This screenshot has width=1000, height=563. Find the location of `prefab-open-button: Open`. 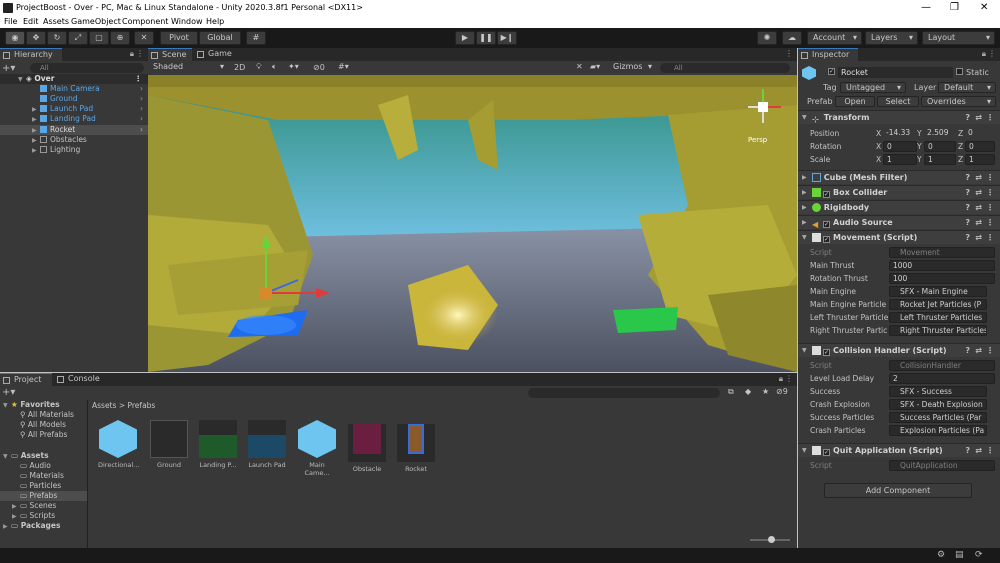

prefab-open-button: Open is located at coordinates (855, 101).